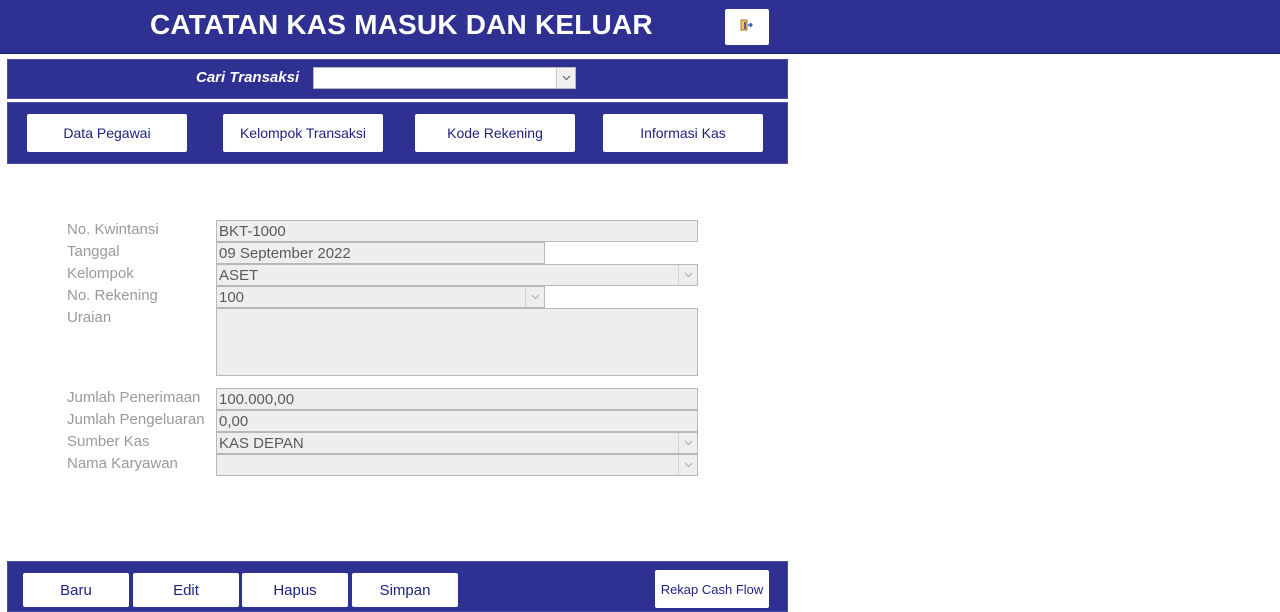  I want to click on no-kwintansi-label: No. Kwintansi, so click(113, 229).